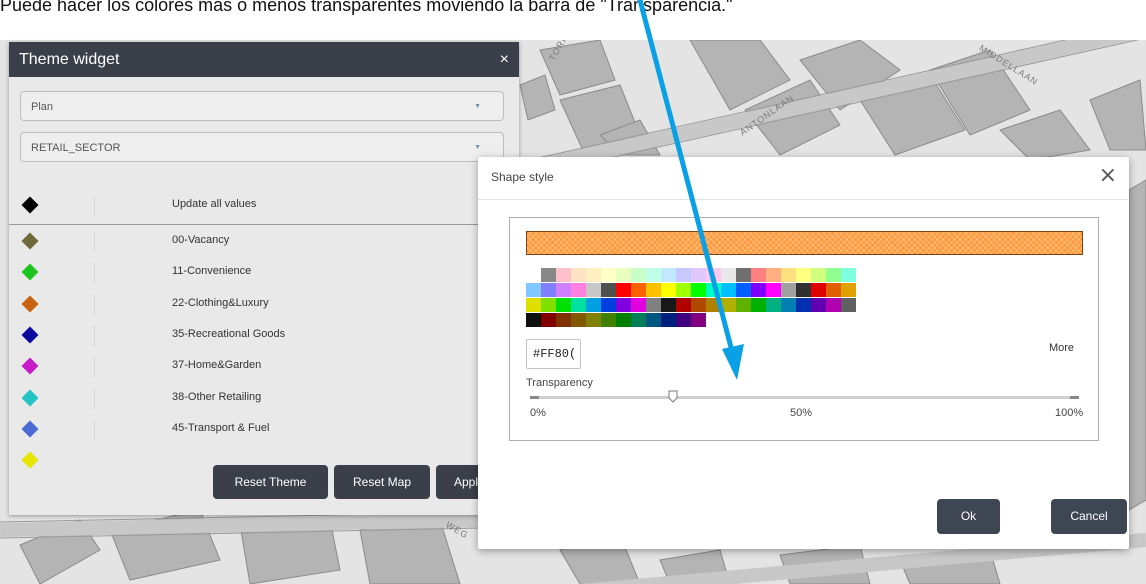  Describe the element at coordinates (264, 207) in the screenshot. I see `update-all-row: Update all values` at that location.